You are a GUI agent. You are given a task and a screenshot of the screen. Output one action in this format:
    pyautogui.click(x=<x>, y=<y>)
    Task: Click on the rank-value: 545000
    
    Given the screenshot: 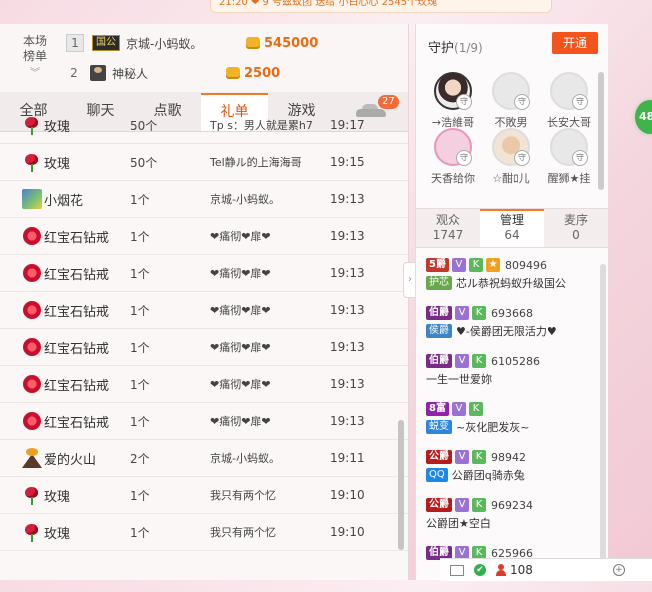 What is the action you would take?
    pyautogui.click(x=291, y=43)
    